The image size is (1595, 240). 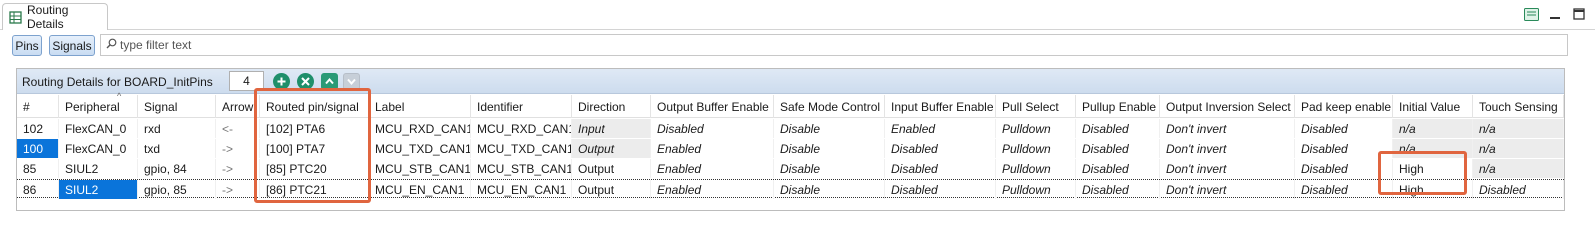 What do you see at coordinates (177, 106) in the screenshot?
I see `column-header: Signal` at bounding box center [177, 106].